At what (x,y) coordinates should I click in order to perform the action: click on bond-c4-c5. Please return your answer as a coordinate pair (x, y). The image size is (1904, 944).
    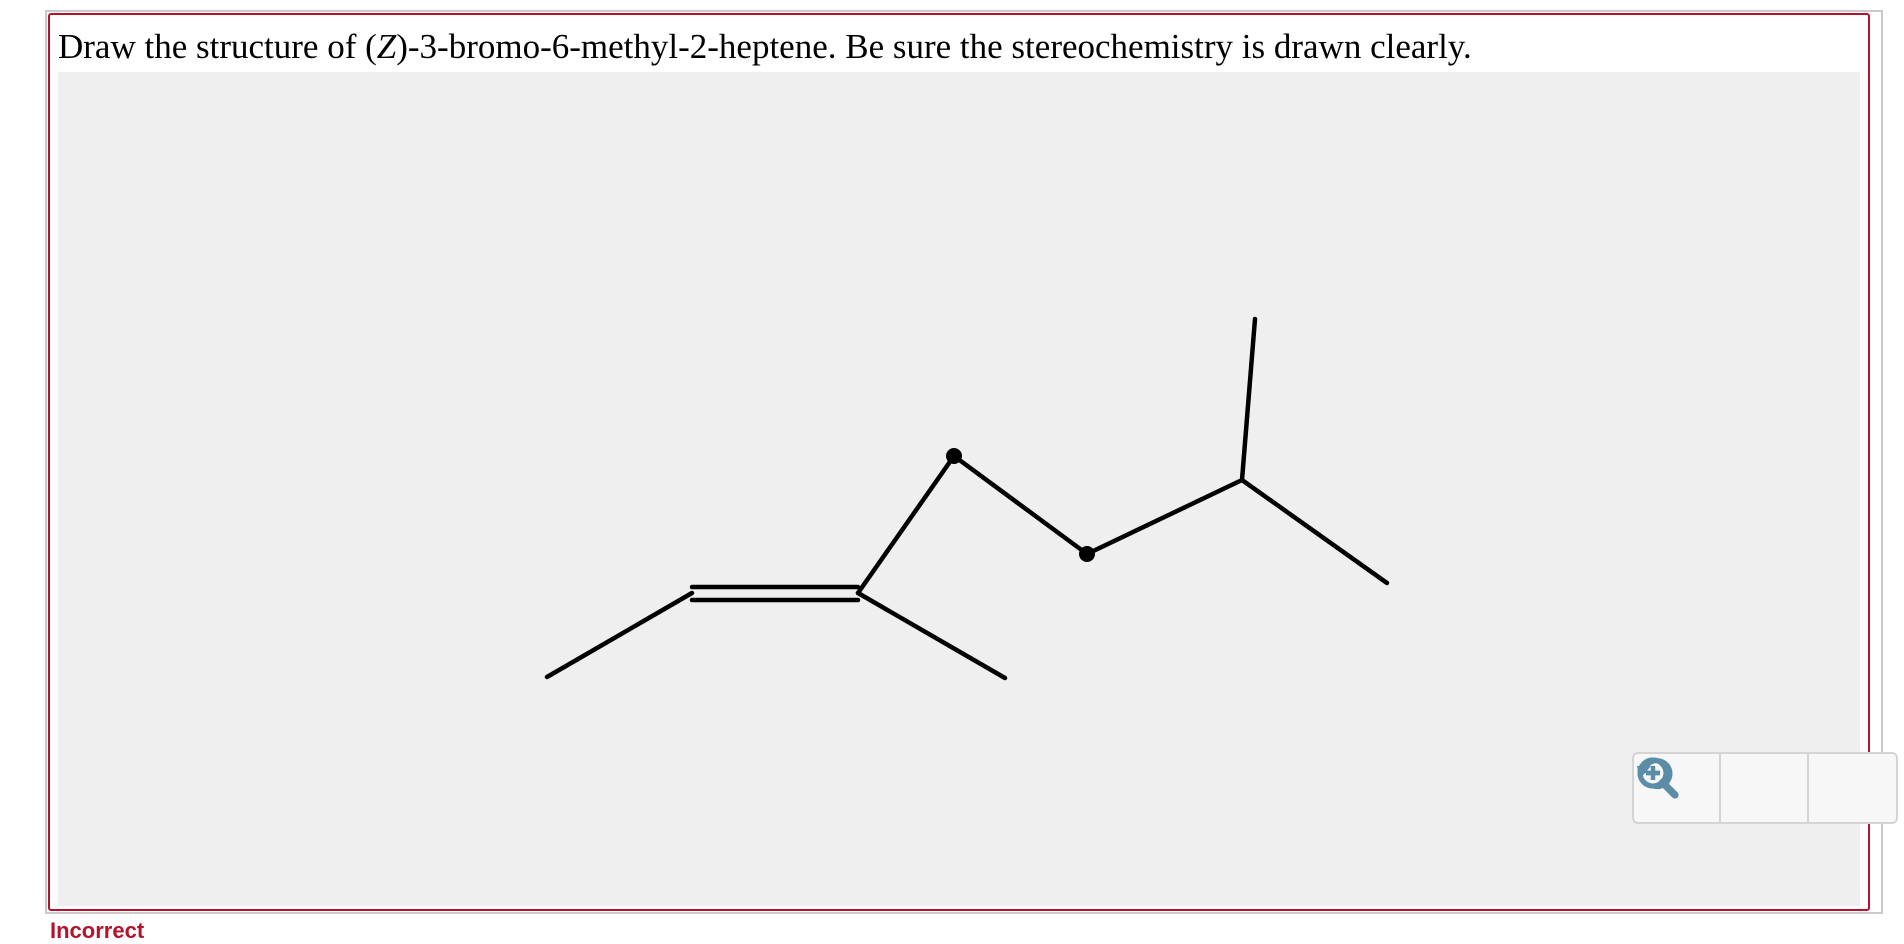
    Looking at the image, I should click on (1020, 505).